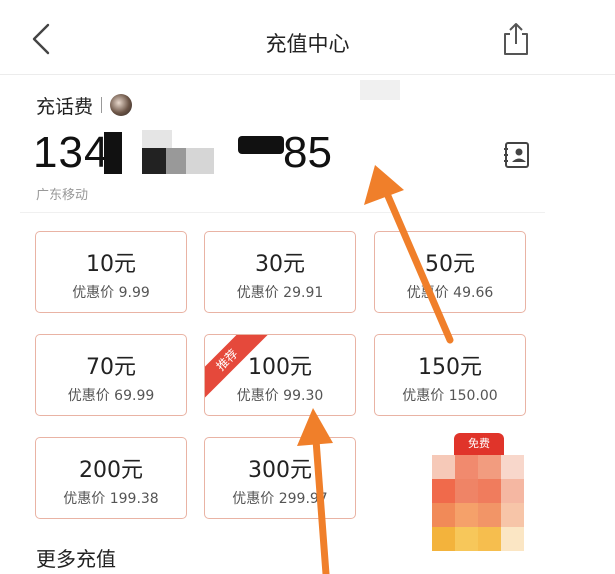  I want to click on option-price: 优惠价 69.99, so click(111, 396).